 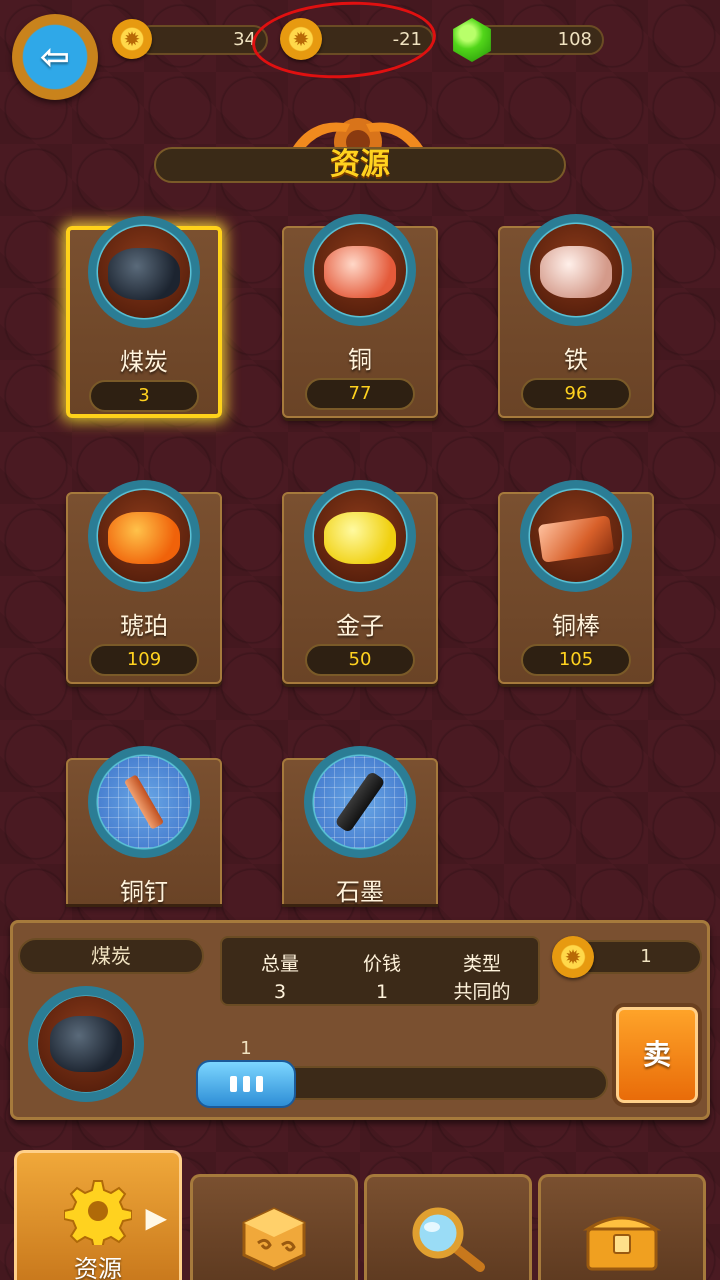 I want to click on gears-counter: 34, so click(x=202, y=40).